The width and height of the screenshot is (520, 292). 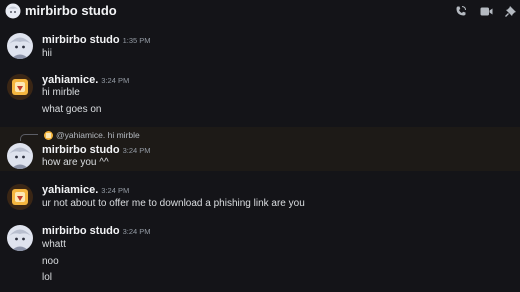 I want to click on channel-title: mirbirbo studo, so click(x=71, y=10).